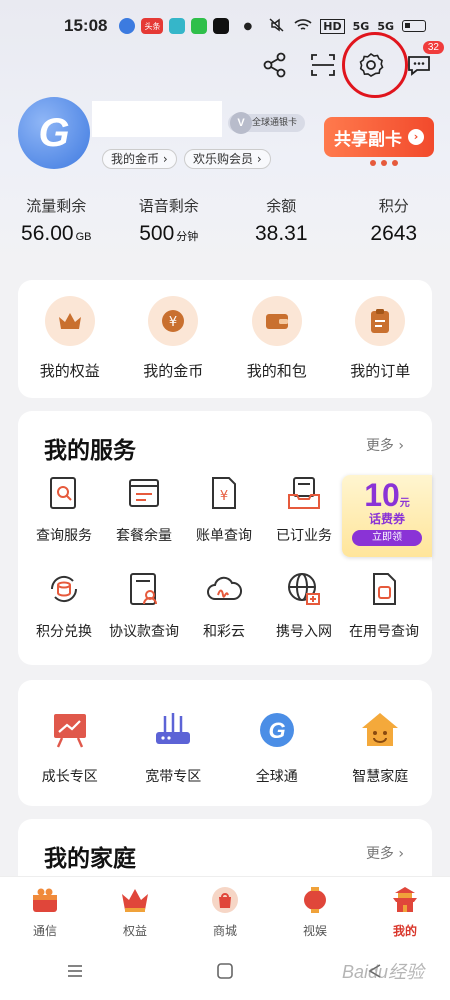 The image size is (450, 1000). I want to click on active-number-query-button: 在用号查询, so click(384, 605).